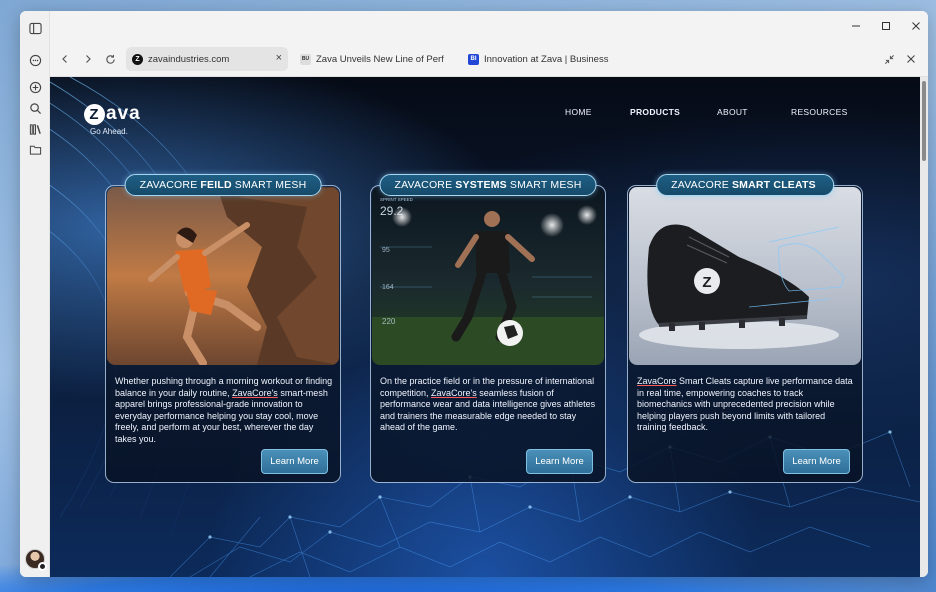  Describe the element at coordinates (389, 321) in the screenshot. I see `hud-value: 220` at that location.